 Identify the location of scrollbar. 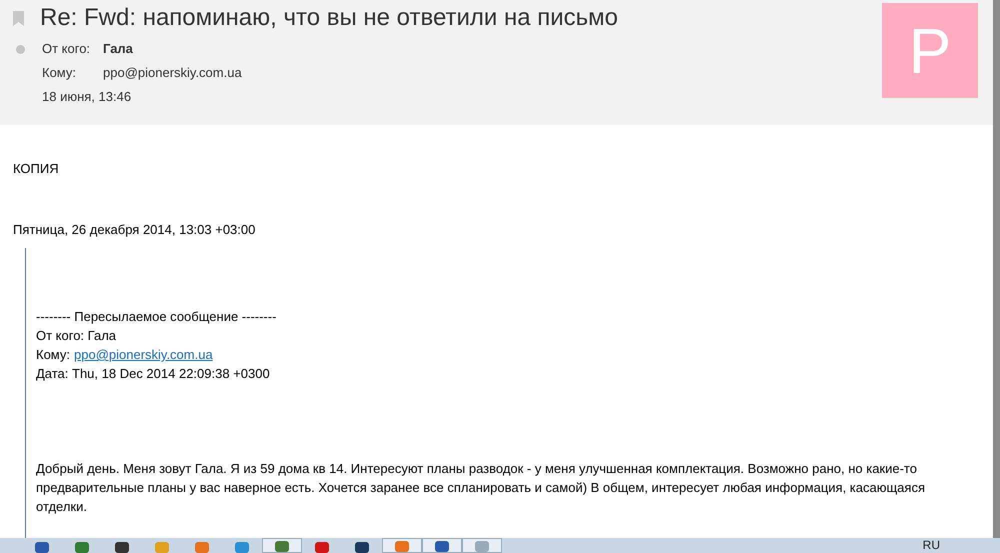
(996, 269).